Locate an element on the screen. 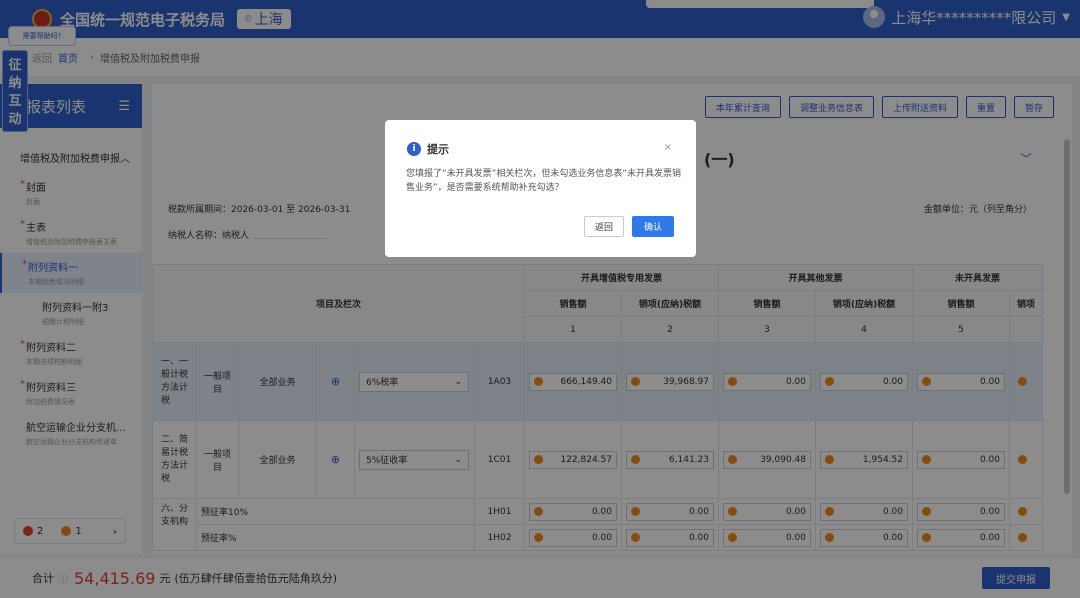 This screenshot has height=598, width=1080. dialog-confirm-button: 确认 is located at coordinates (652, 226).